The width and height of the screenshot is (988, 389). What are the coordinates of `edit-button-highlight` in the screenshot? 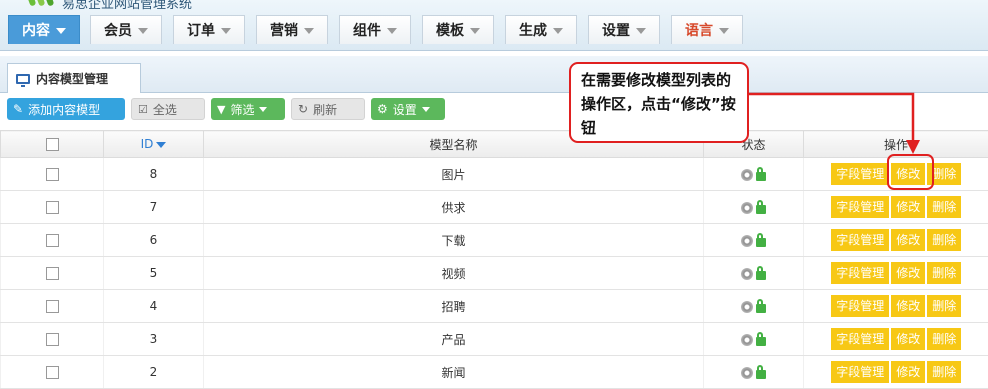 It's located at (910, 172).